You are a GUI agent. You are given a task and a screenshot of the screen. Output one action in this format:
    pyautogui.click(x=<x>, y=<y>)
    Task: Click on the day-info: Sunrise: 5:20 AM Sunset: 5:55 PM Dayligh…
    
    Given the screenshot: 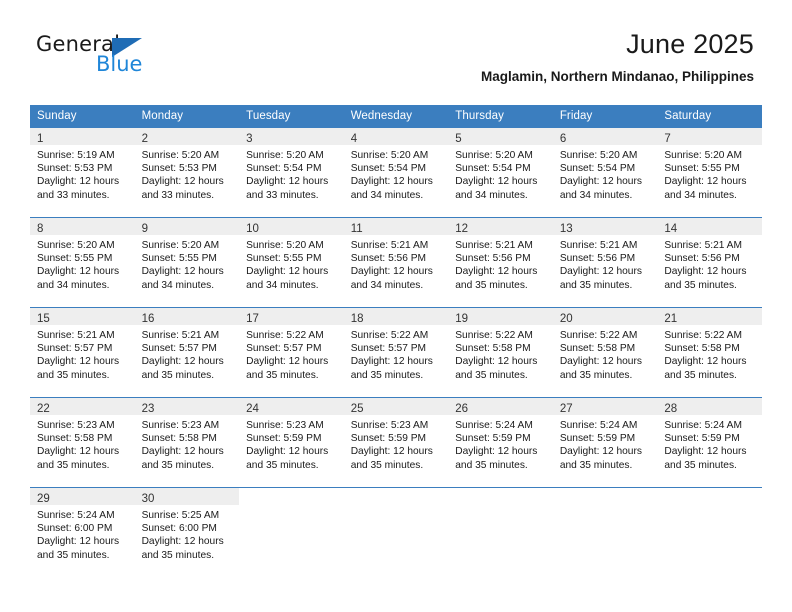 What is the action you would take?
    pyautogui.click(x=291, y=263)
    